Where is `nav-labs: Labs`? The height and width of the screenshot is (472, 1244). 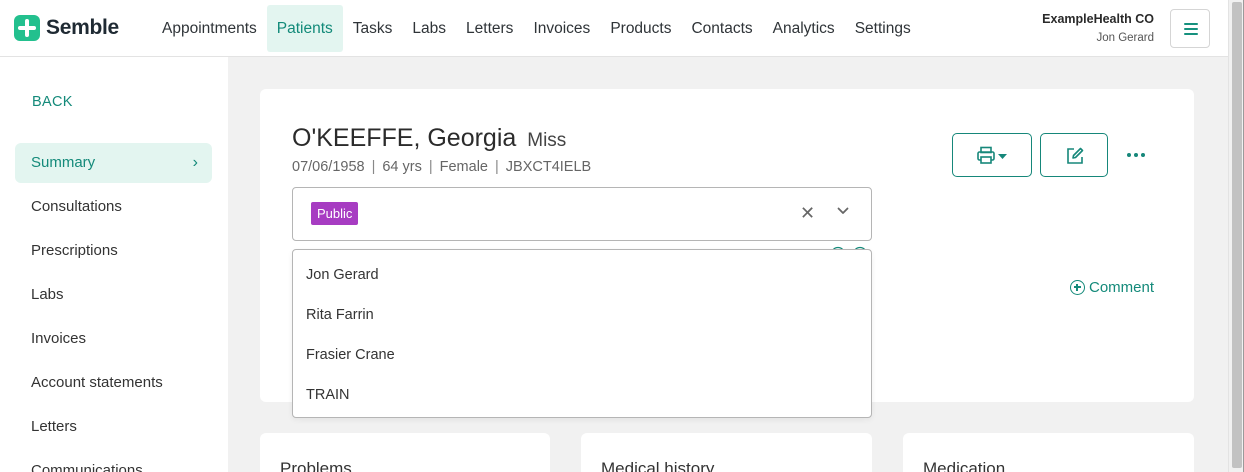
nav-labs: Labs is located at coordinates (429, 28).